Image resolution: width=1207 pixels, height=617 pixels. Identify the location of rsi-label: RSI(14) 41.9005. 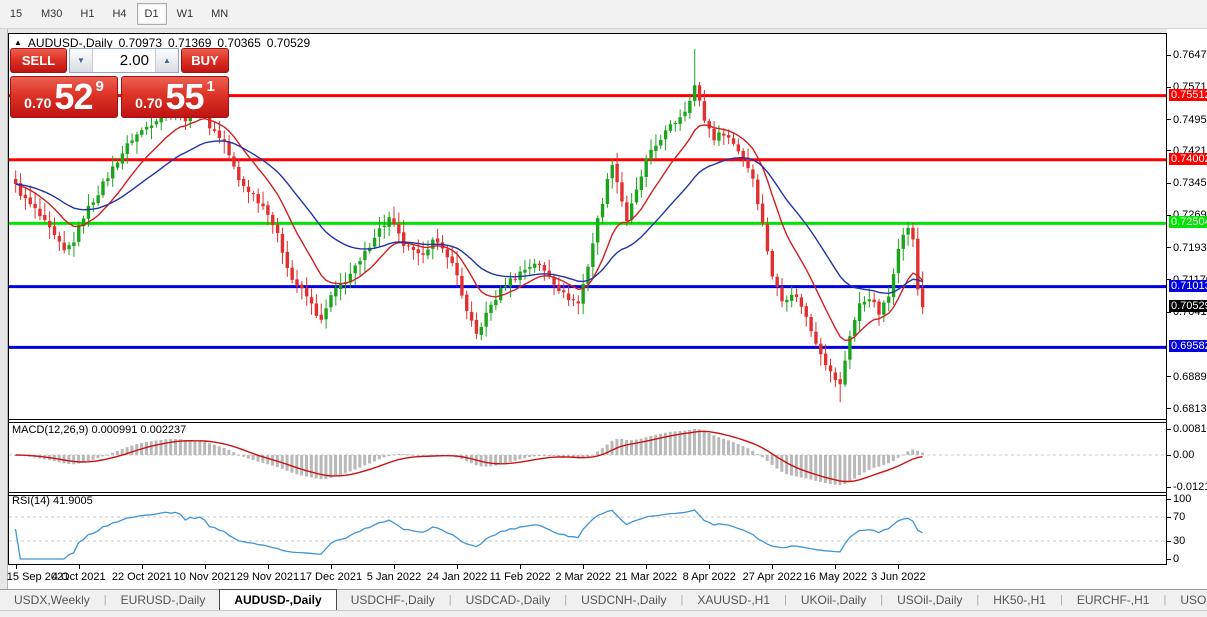
(52, 501).